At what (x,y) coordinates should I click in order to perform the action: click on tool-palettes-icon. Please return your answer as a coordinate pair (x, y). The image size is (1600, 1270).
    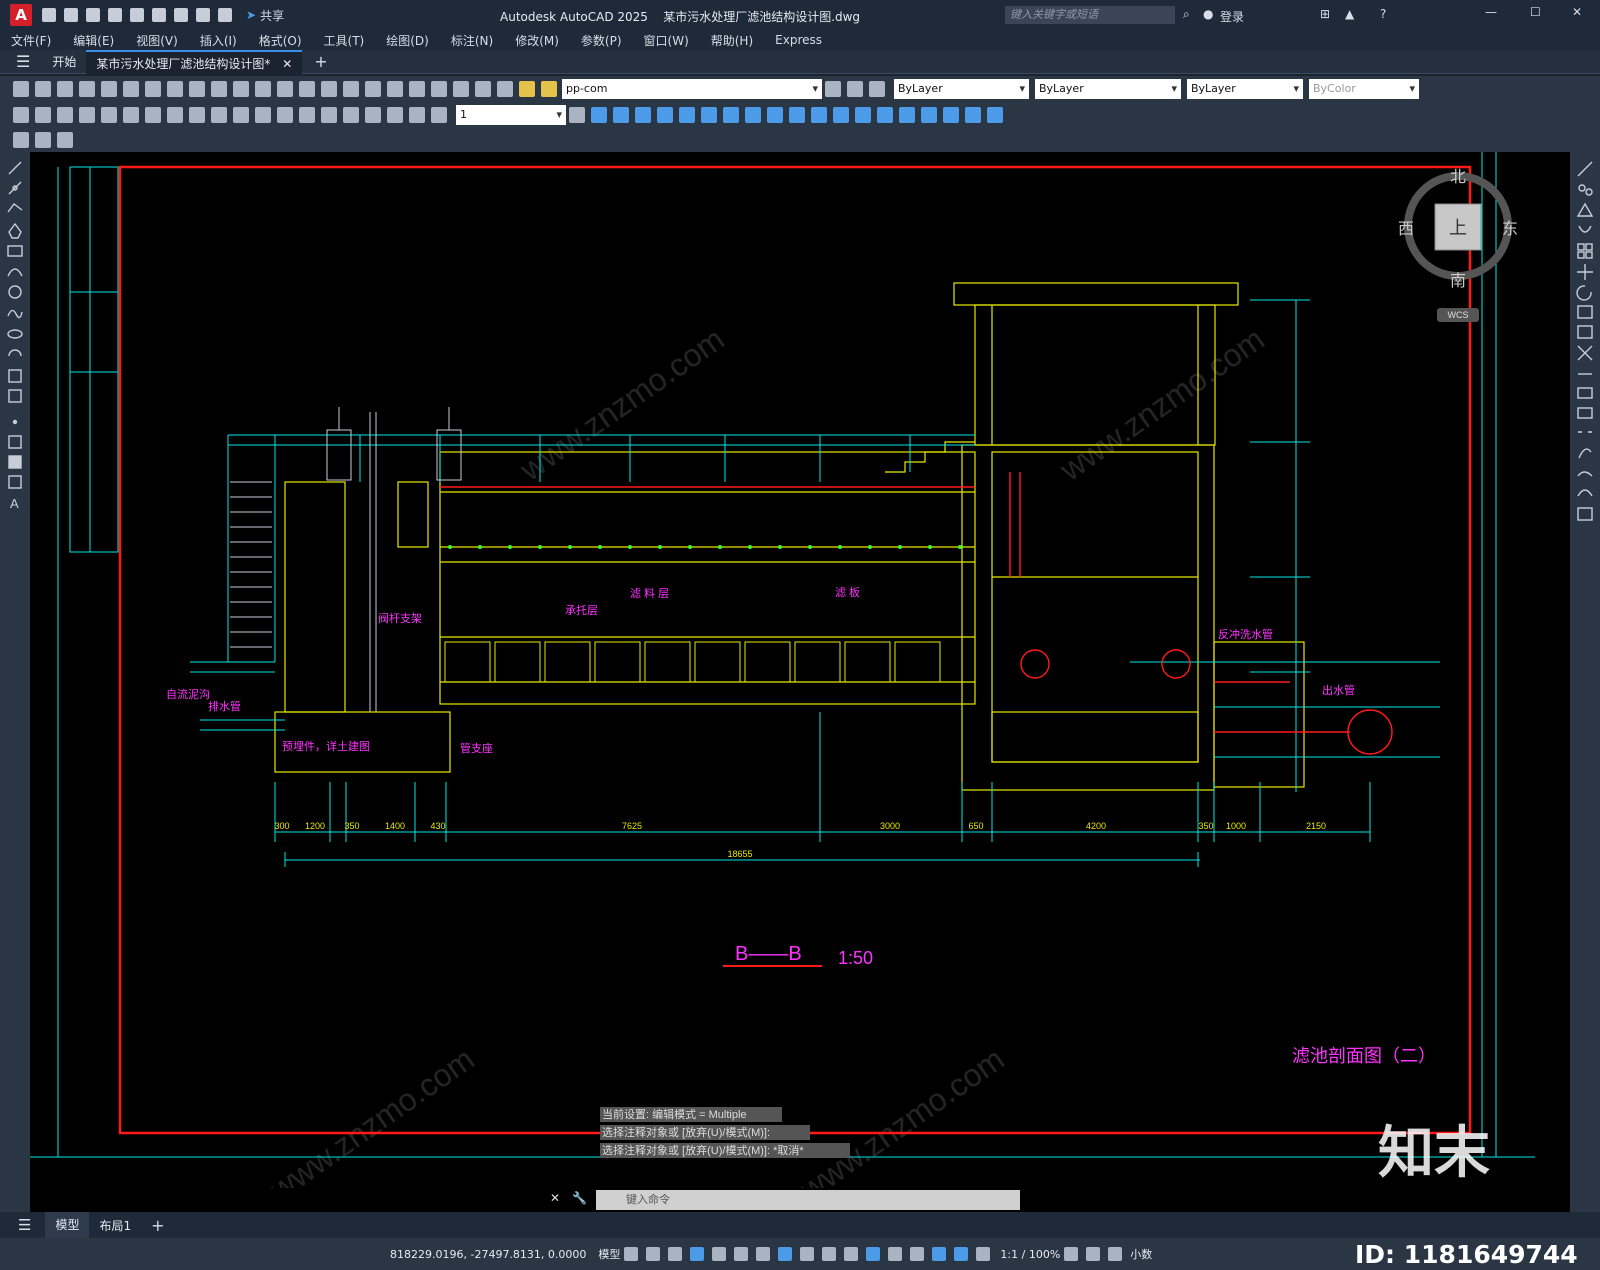
    Looking at the image, I should click on (417, 89).